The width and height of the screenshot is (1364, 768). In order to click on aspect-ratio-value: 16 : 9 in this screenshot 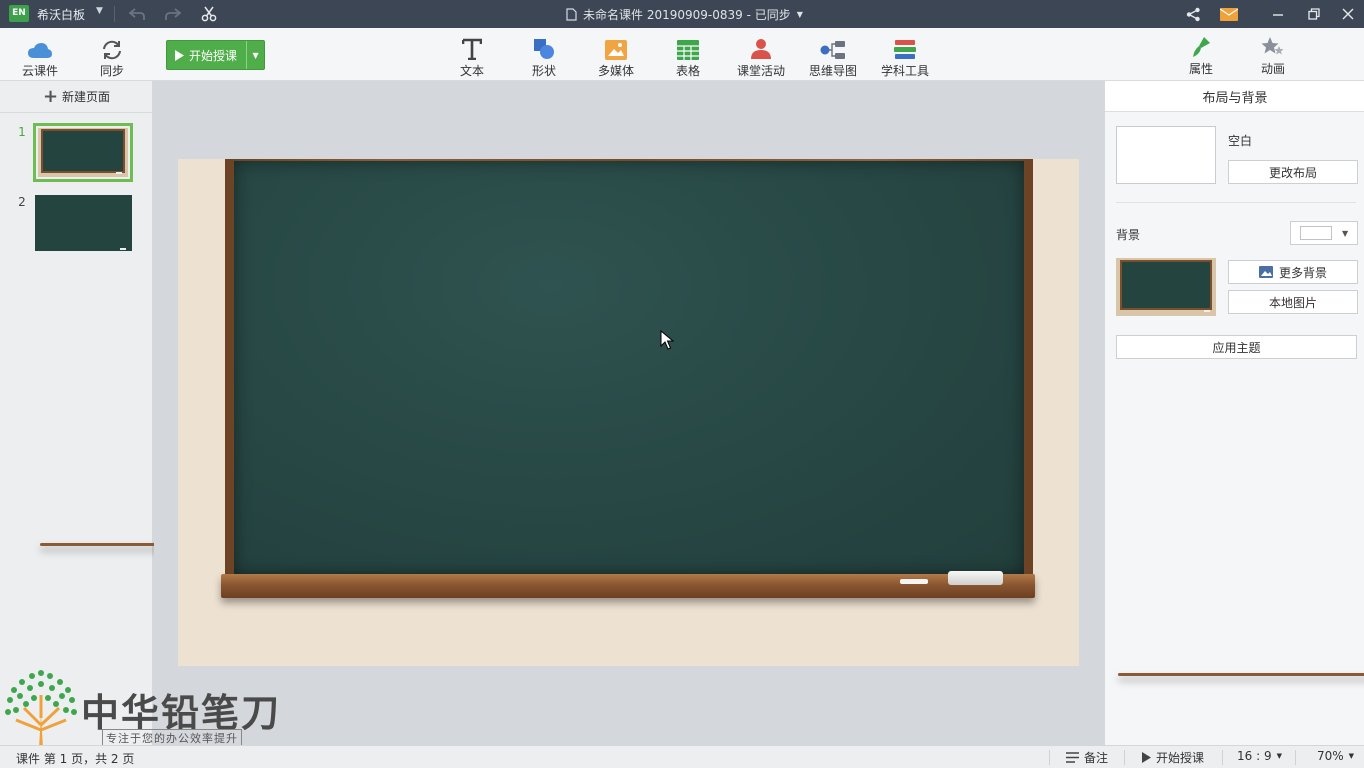, I will do `click(1254, 756)`.